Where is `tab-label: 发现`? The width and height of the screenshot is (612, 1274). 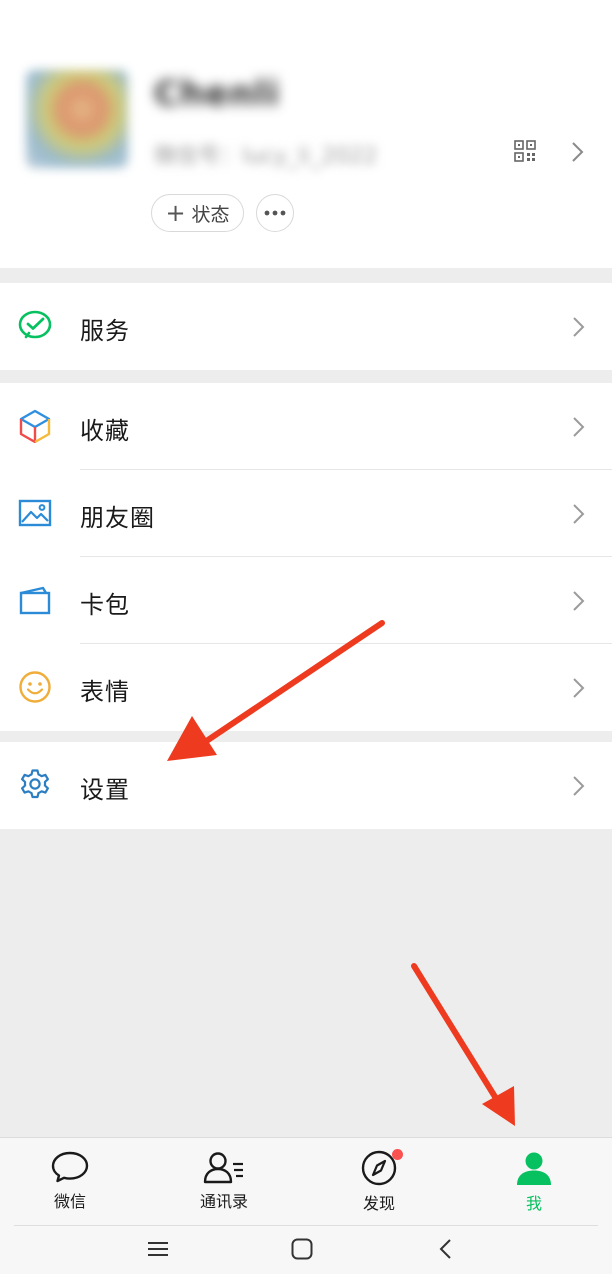 tab-label: 发现 is located at coordinates (378, 1203).